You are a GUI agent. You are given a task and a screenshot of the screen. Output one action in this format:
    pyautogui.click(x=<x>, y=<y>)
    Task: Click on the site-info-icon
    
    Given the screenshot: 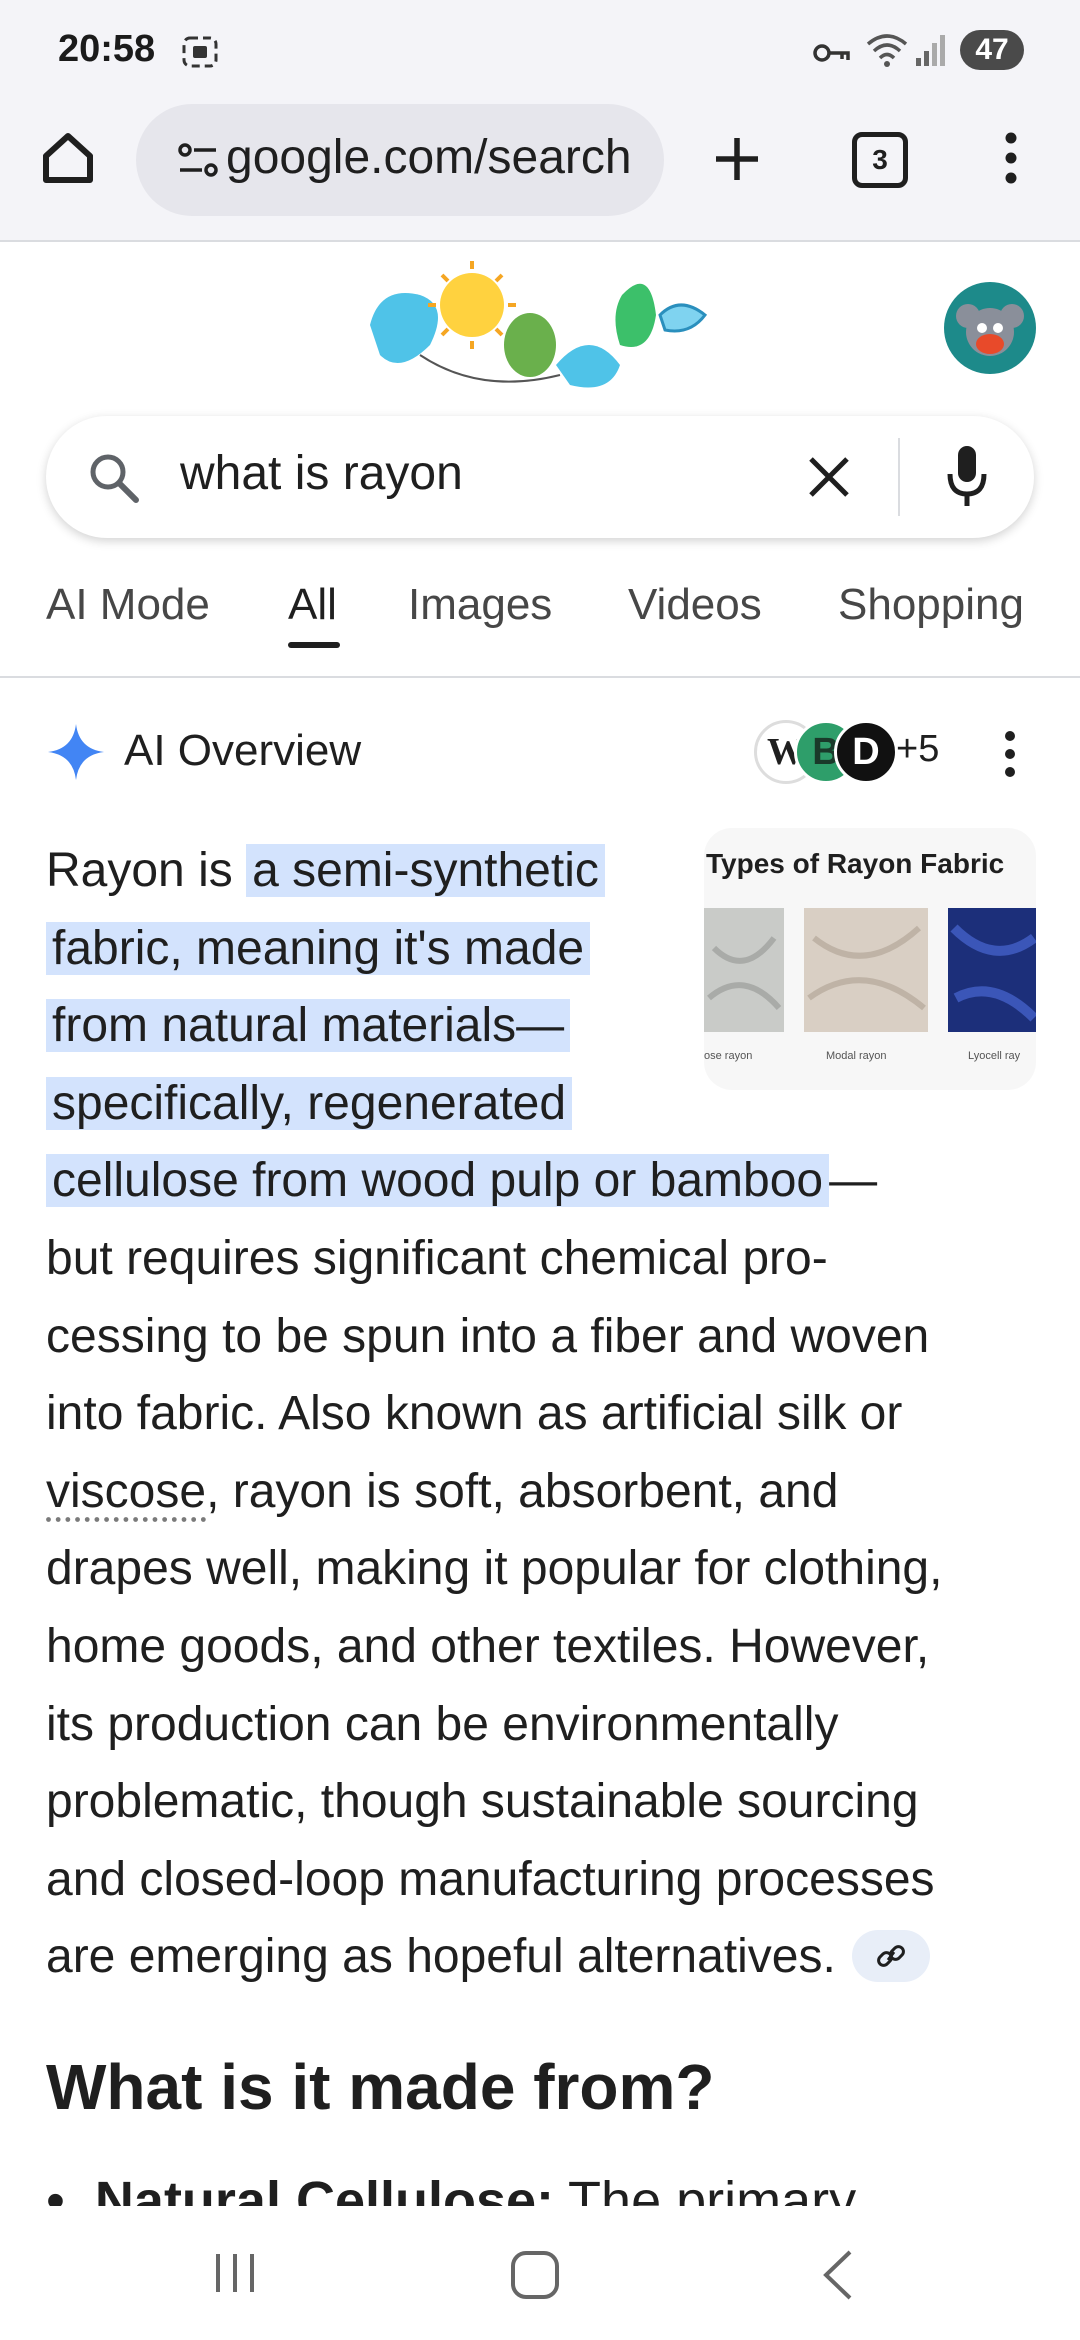 What is the action you would take?
    pyautogui.click(x=198, y=160)
    